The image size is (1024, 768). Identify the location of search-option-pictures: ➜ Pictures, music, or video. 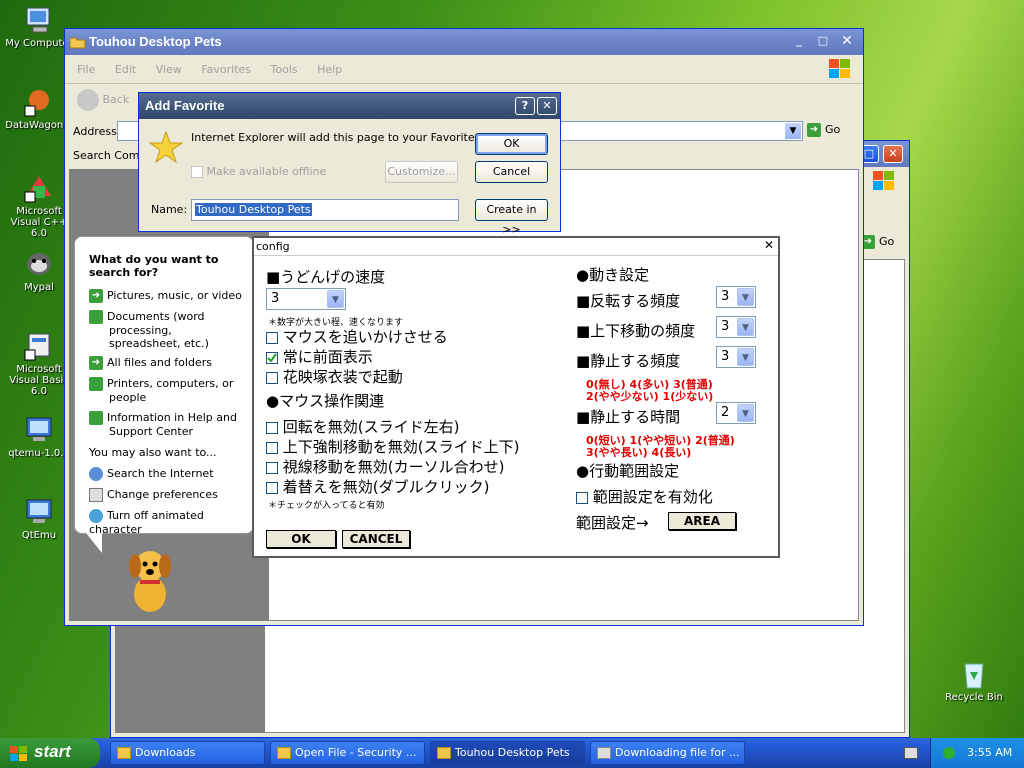
(165, 296).